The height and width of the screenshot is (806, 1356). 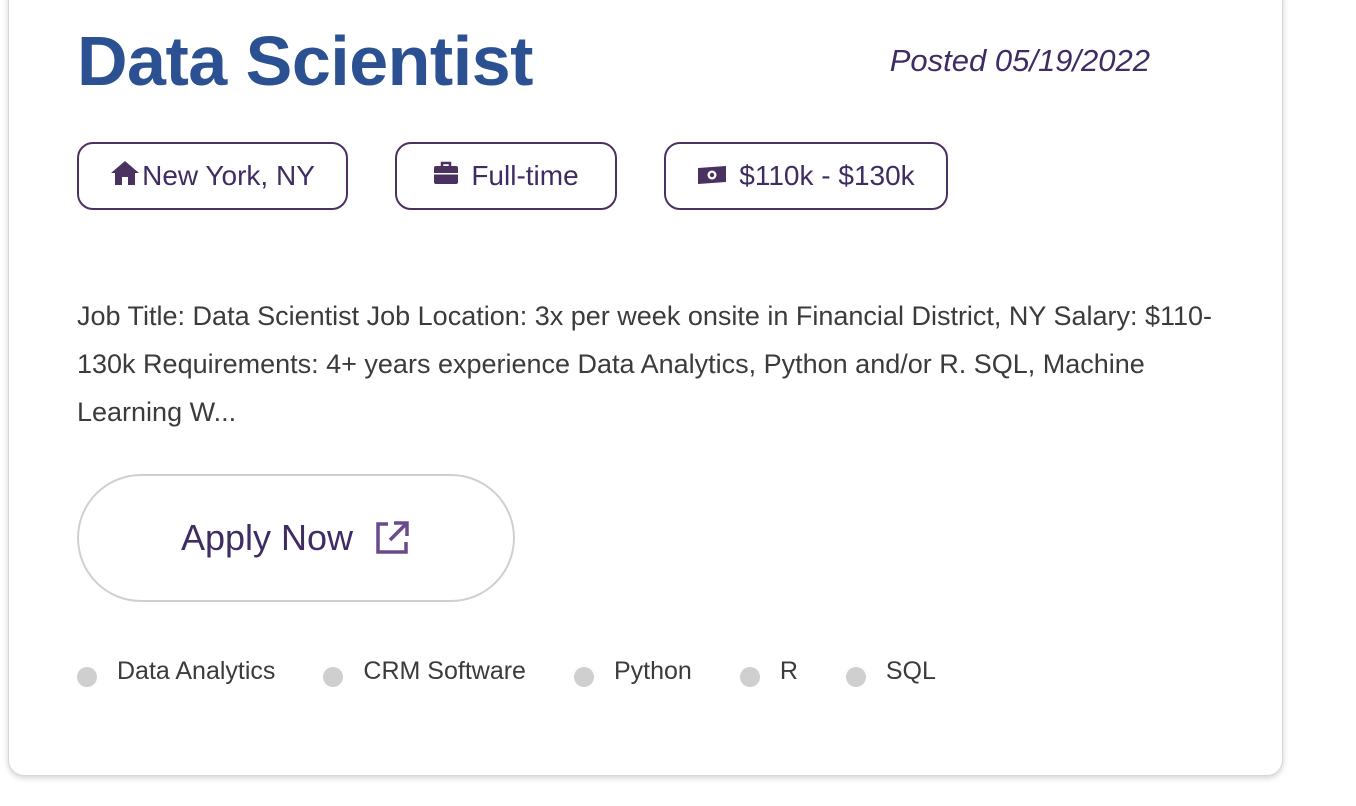 I want to click on employment-type-badge: Full-time, so click(x=506, y=176).